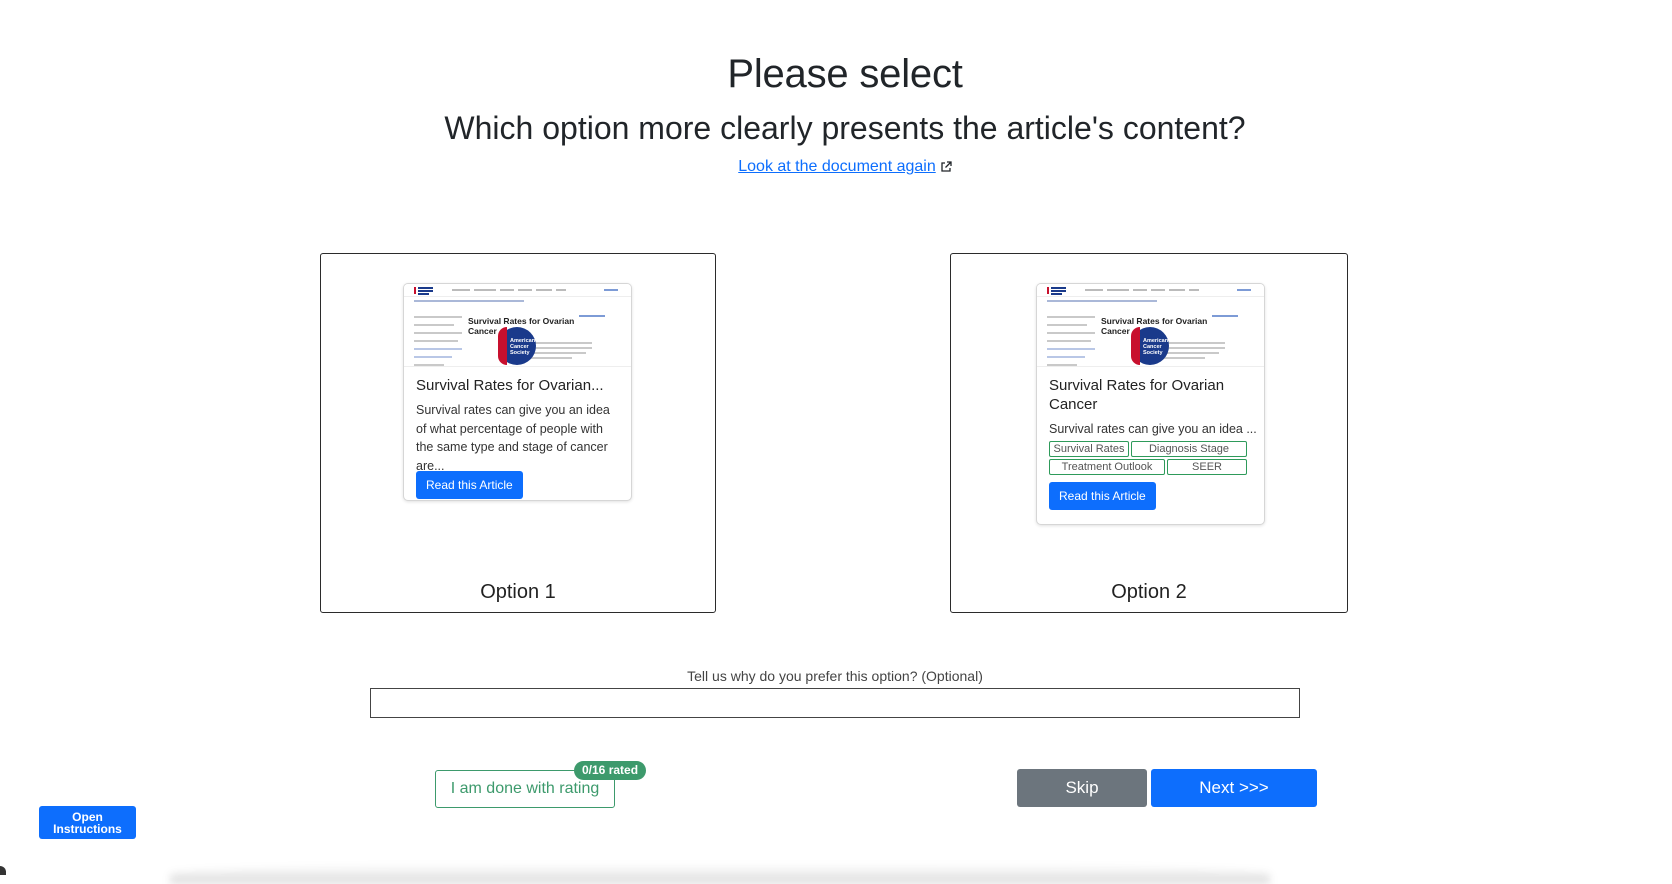 The width and height of the screenshot is (1672, 884). Describe the element at coordinates (1089, 449) in the screenshot. I see `tag: Survival Rates` at that location.